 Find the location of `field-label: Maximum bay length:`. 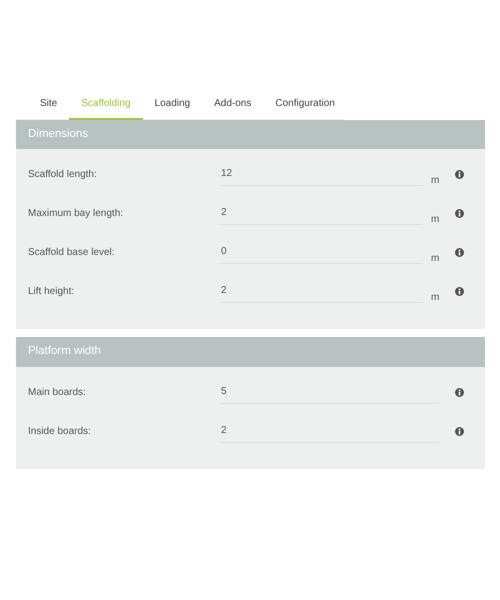

field-label: Maximum bay length: is located at coordinates (76, 214).